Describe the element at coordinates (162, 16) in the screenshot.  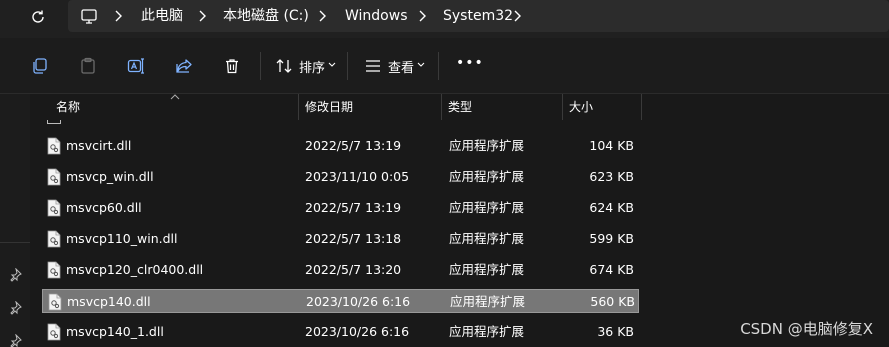
I see `crumb-this-pc: 此电脑` at that location.